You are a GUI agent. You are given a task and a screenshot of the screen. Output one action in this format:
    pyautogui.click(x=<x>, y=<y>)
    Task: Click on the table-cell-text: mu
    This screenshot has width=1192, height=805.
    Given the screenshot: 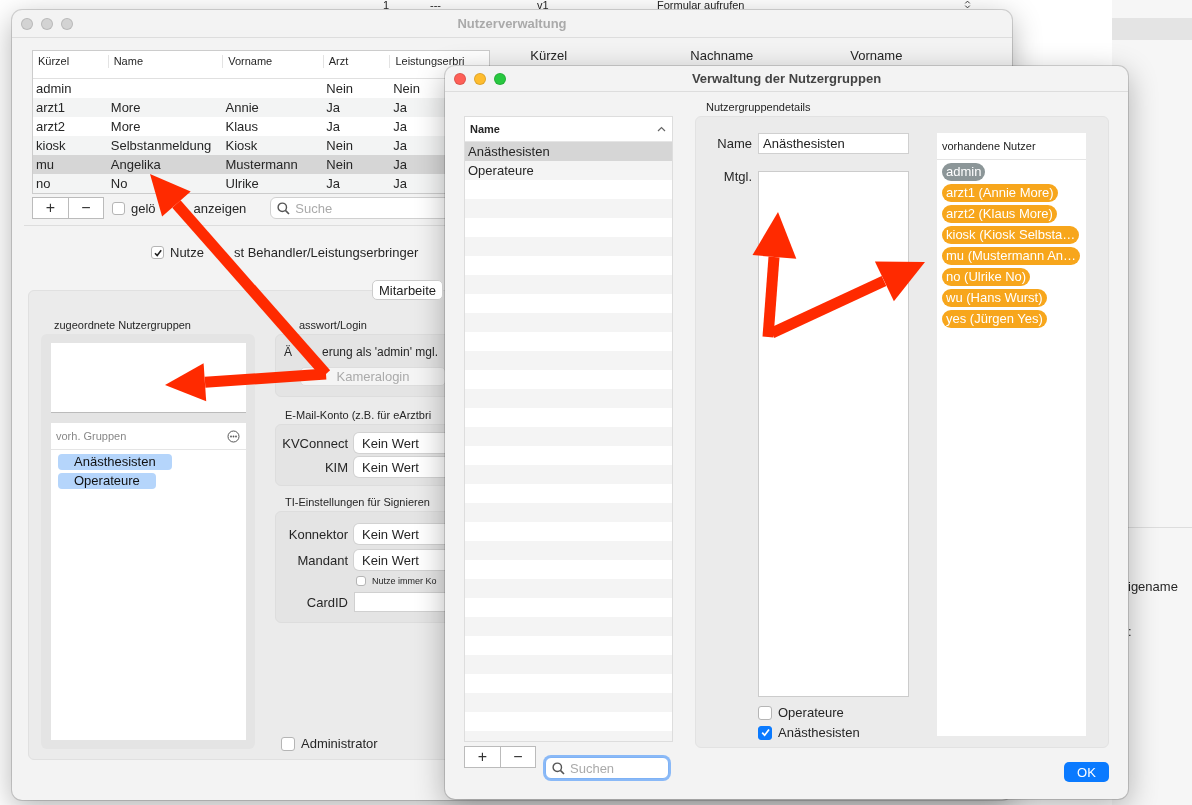 What is the action you would take?
    pyautogui.click(x=45, y=164)
    